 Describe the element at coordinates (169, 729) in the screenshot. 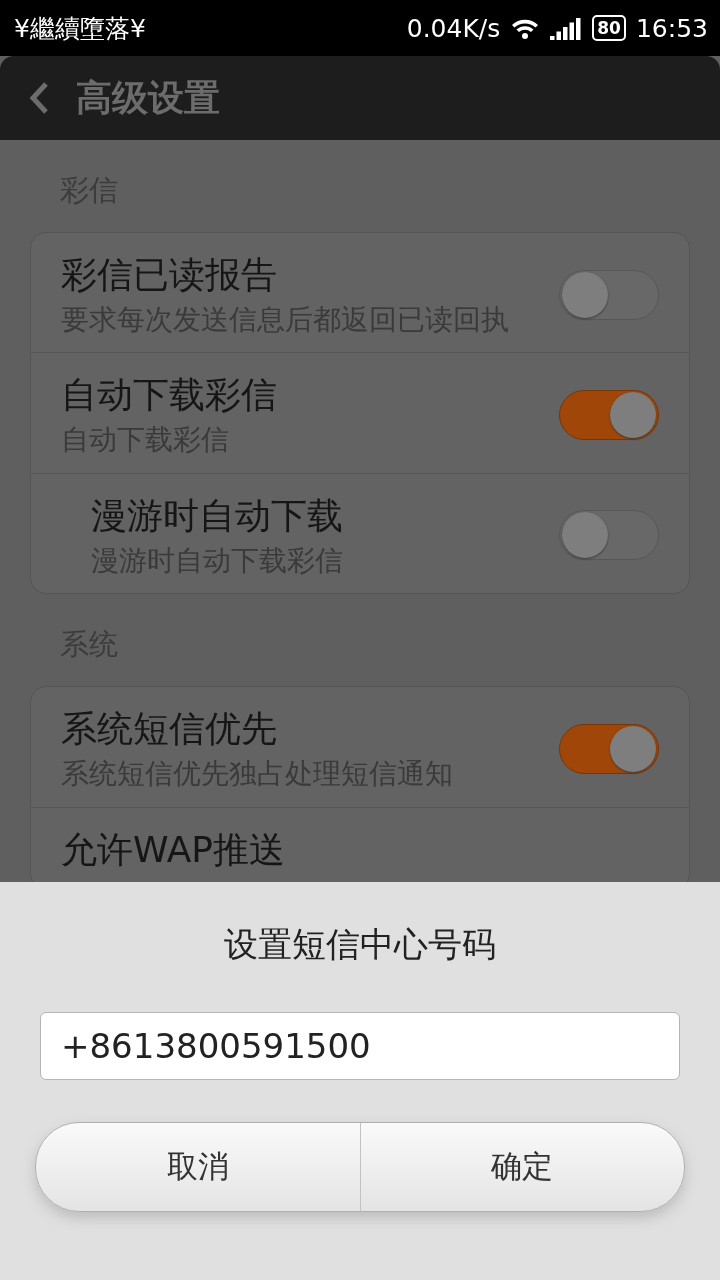

I see `setting-title: 系统短信优先` at that location.